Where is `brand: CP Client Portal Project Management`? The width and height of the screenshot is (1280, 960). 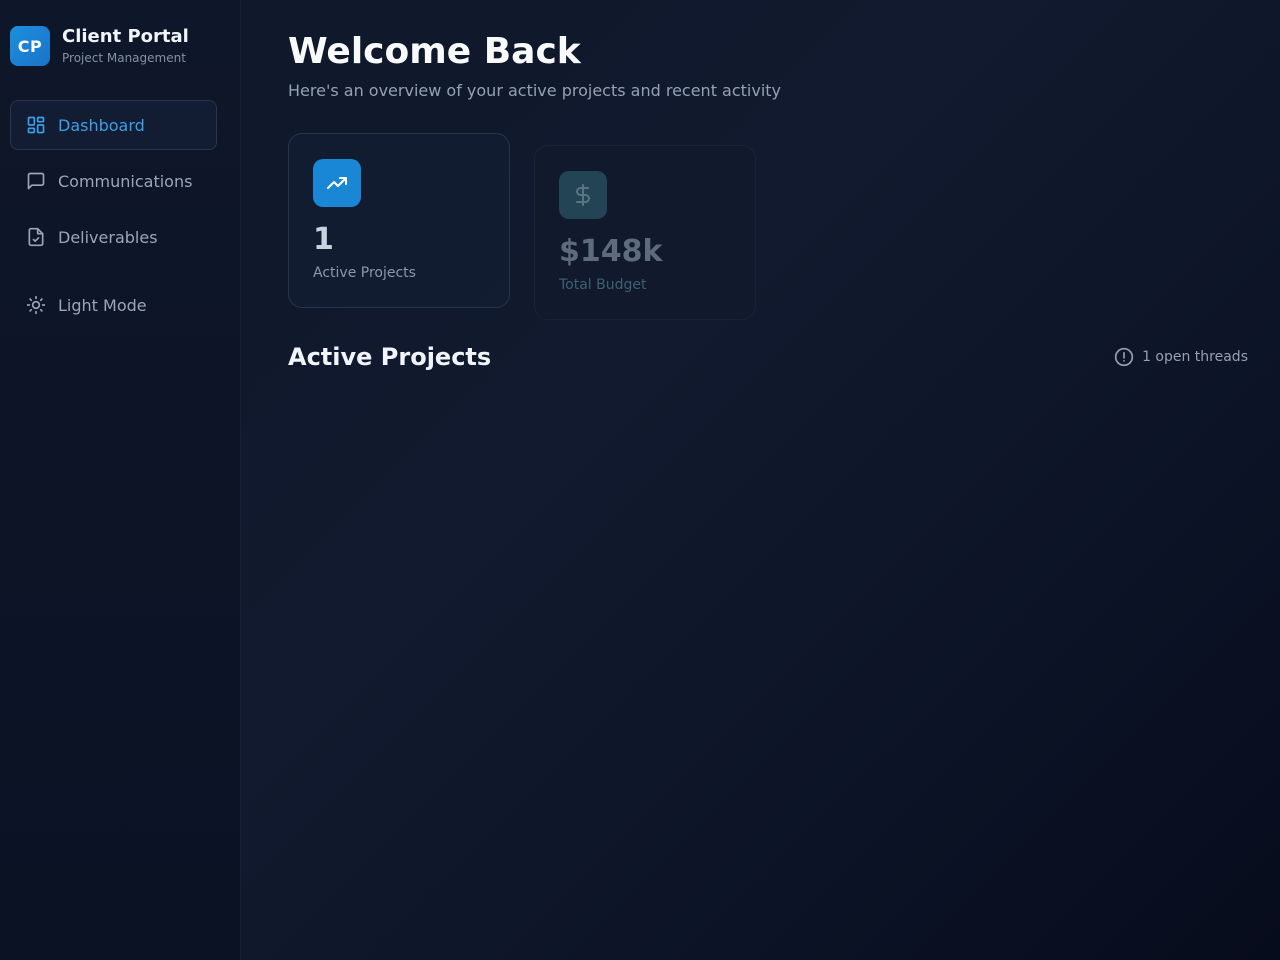
brand: CP Client Portal Project Management is located at coordinates (99, 46).